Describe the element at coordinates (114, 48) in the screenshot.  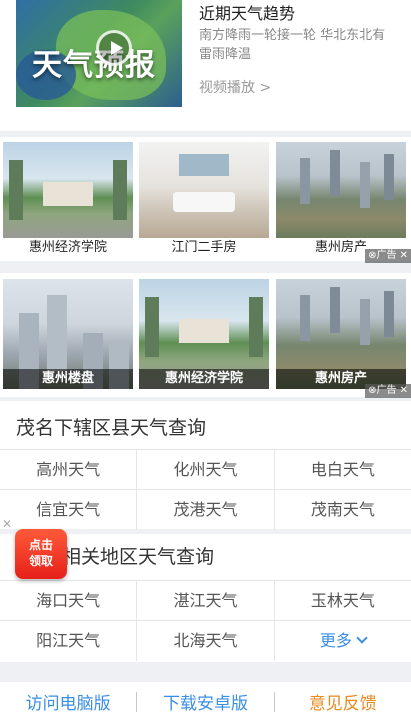
I see `play-icon` at that location.